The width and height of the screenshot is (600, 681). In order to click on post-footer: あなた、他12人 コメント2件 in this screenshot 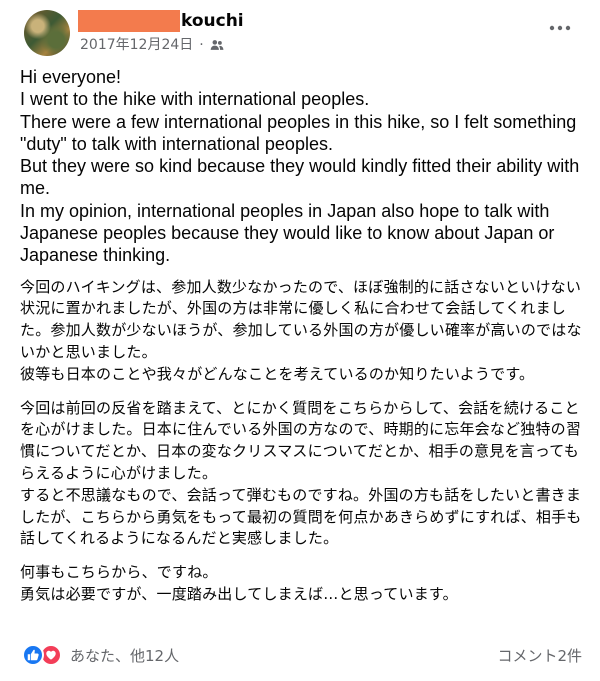, I will do `click(302, 655)`.